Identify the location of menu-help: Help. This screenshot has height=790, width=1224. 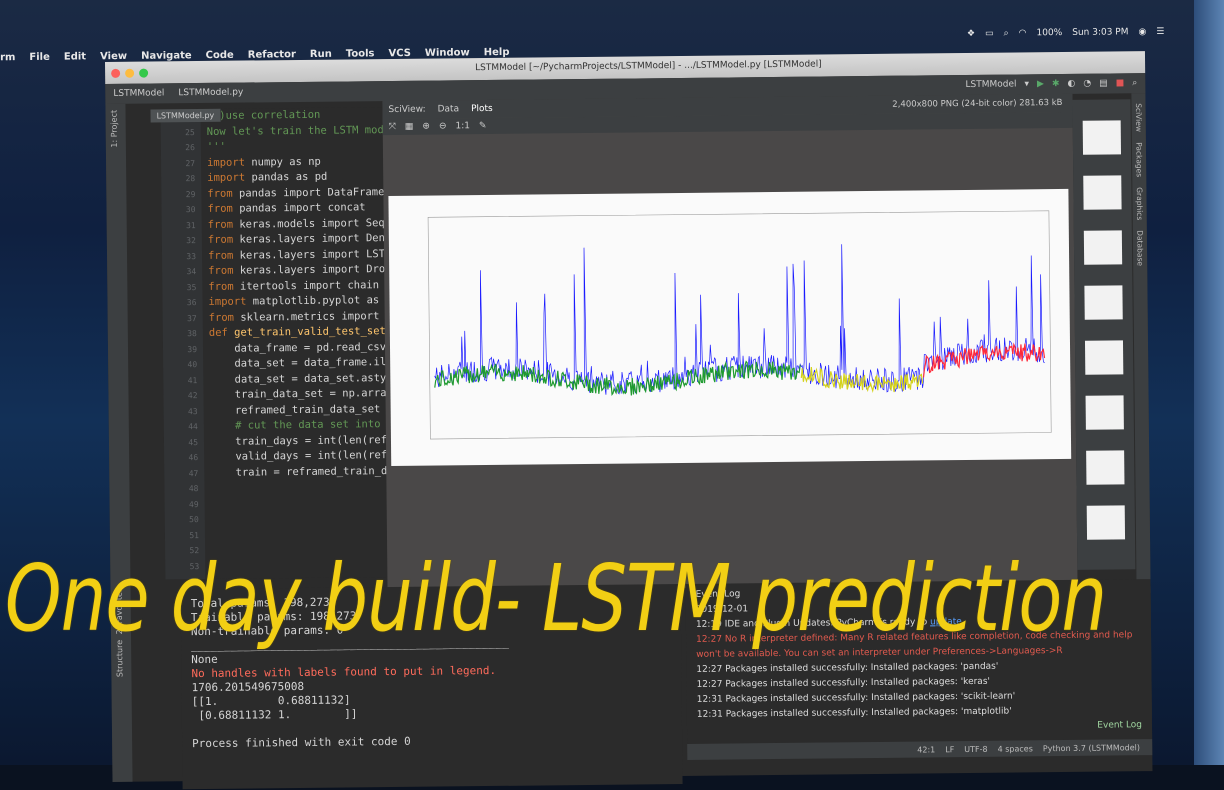
(497, 51).